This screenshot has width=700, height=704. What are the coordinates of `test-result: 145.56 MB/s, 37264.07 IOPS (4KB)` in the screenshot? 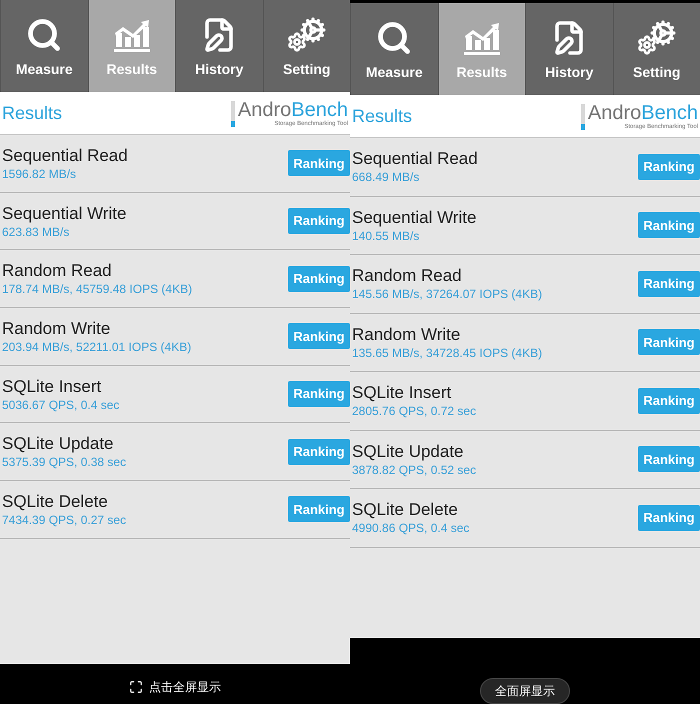 It's located at (447, 294).